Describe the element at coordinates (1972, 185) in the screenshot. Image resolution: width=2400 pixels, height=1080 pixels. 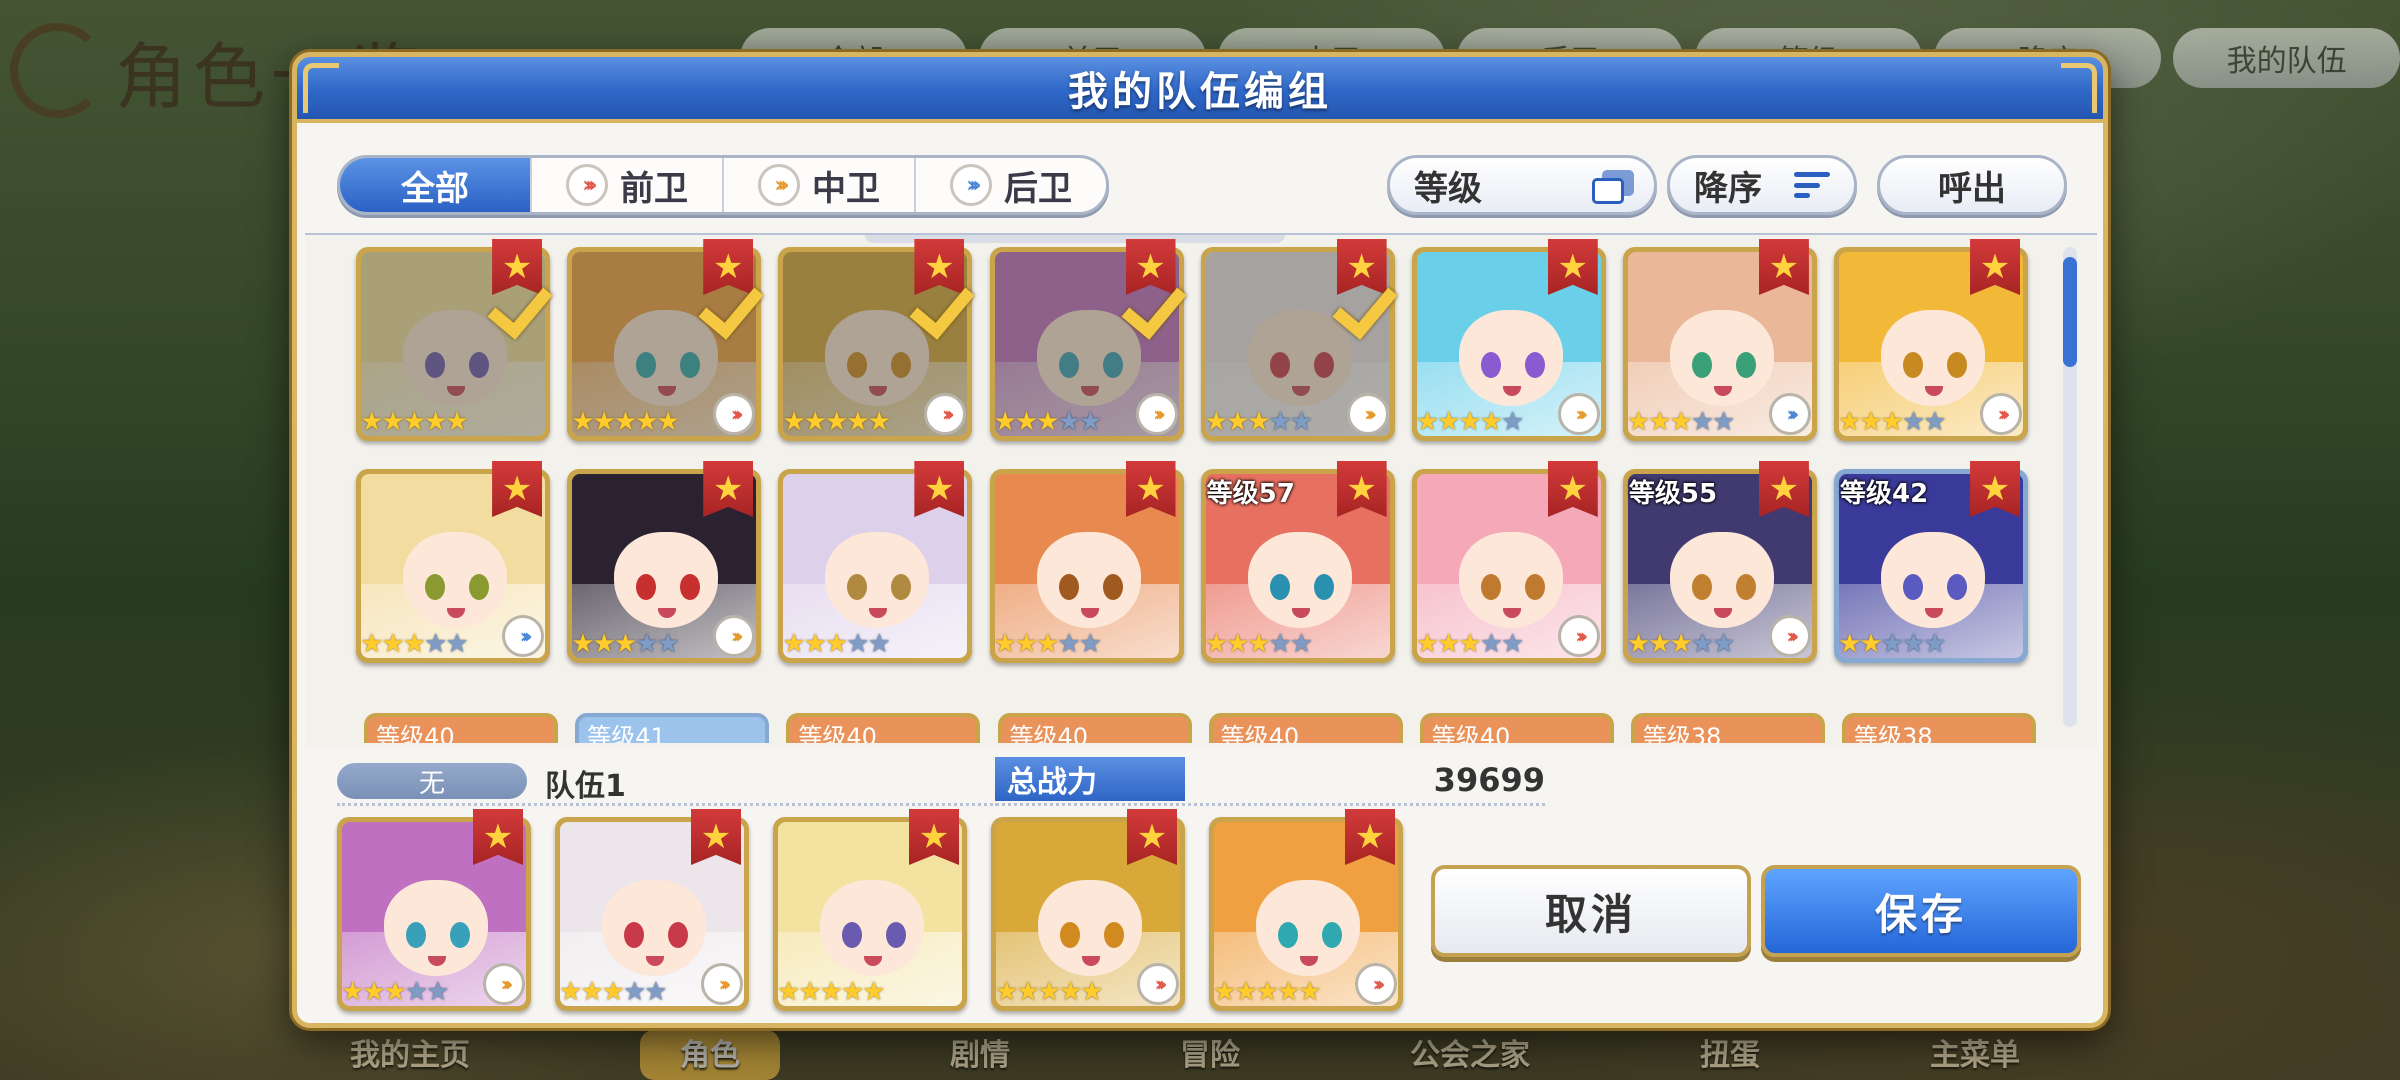
I see `callout-button: 呼出` at that location.